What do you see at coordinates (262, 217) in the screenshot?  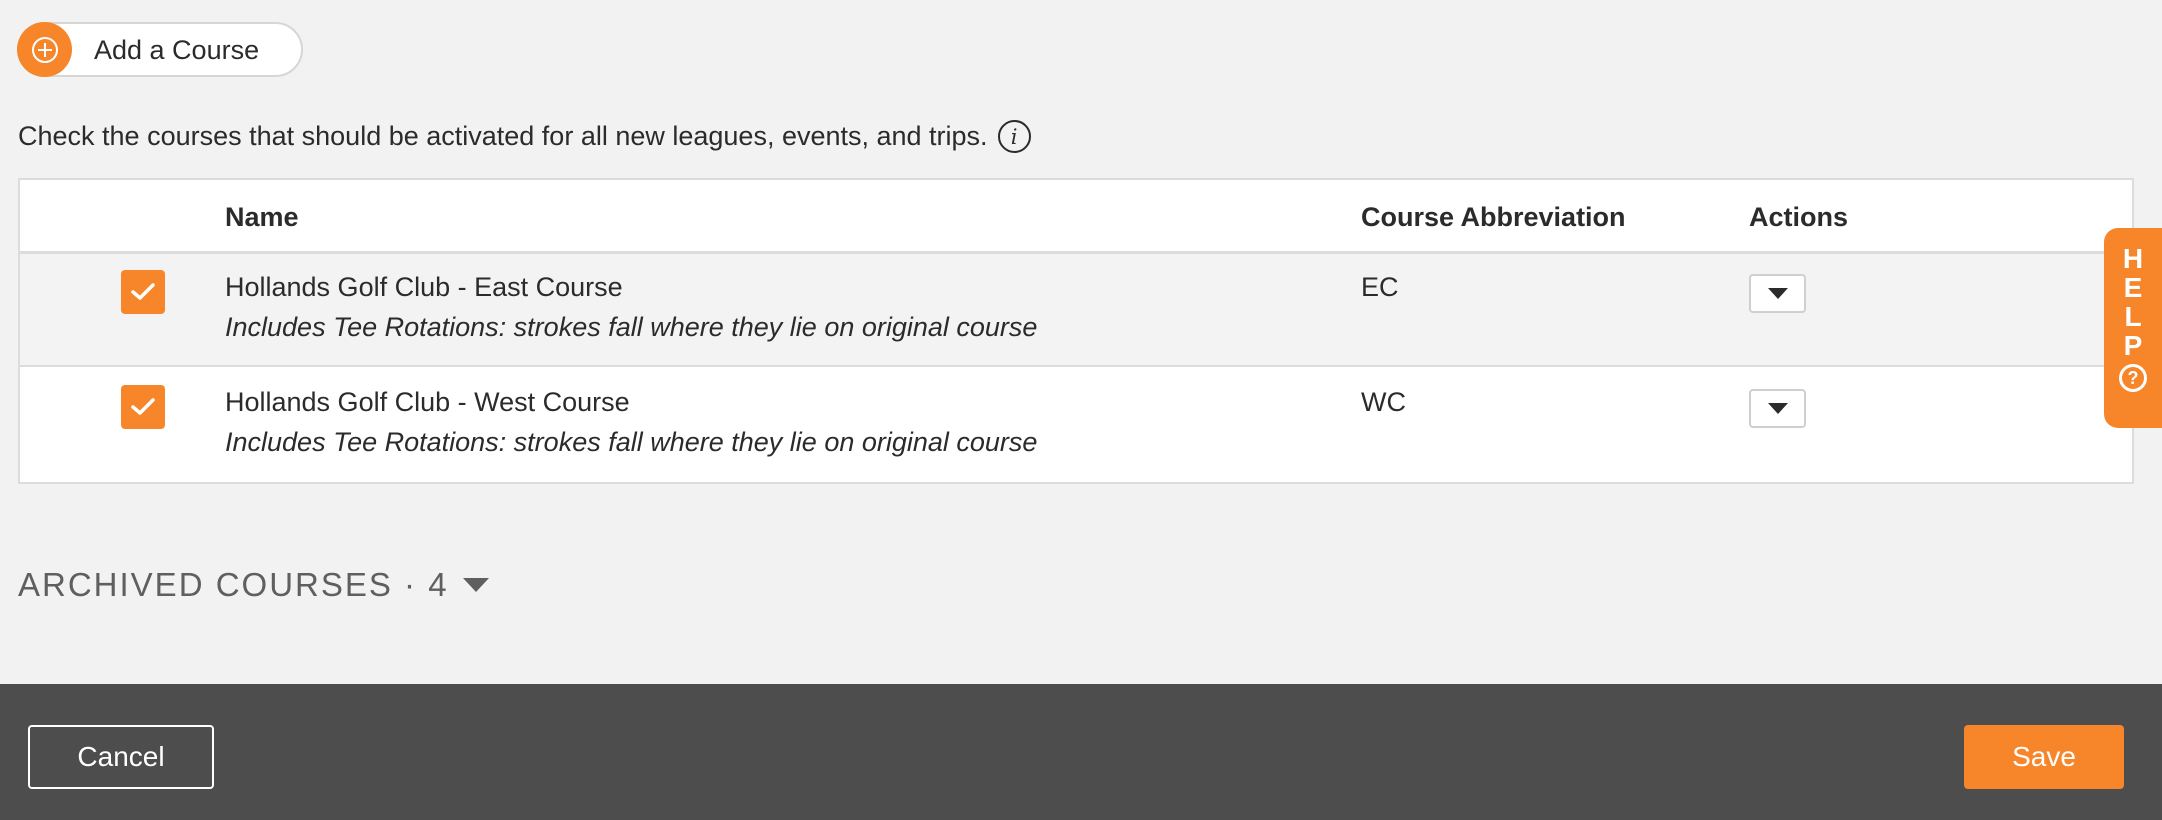 I see `header-name: Name` at bounding box center [262, 217].